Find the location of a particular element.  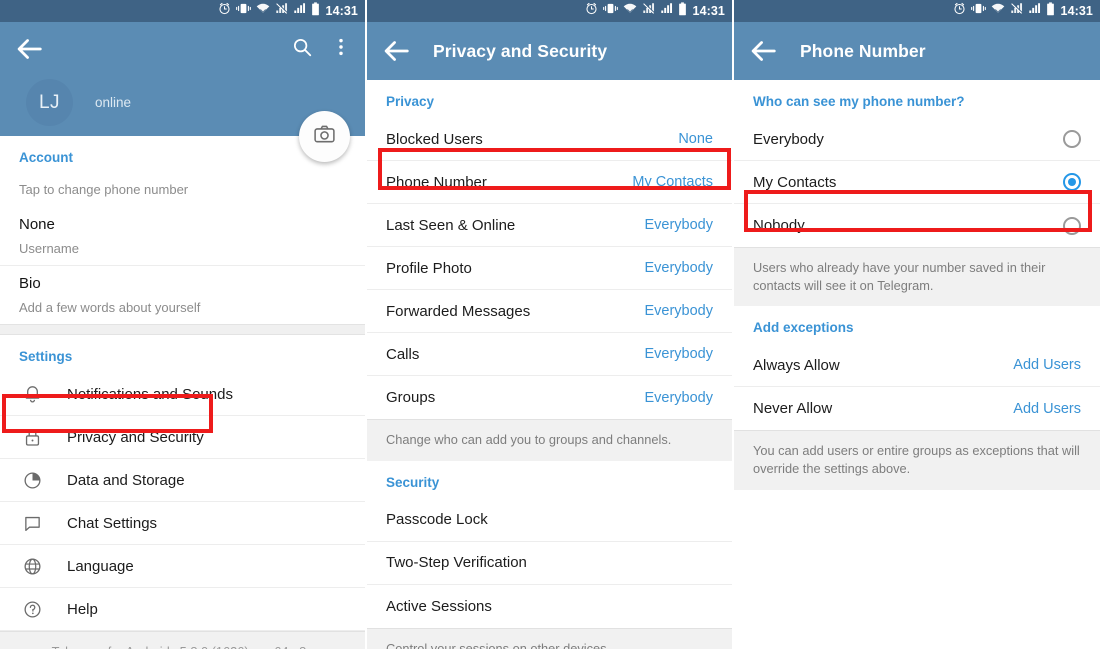

sidebar-item-privacy-and-security: Privacy and Security is located at coordinates (182, 437).